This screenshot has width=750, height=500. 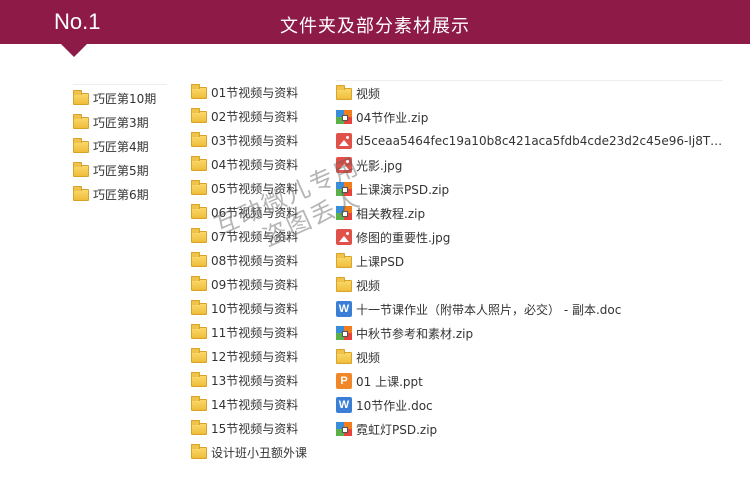 I want to click on file-item: 巧匠第10期, so click(x=120, y=98).